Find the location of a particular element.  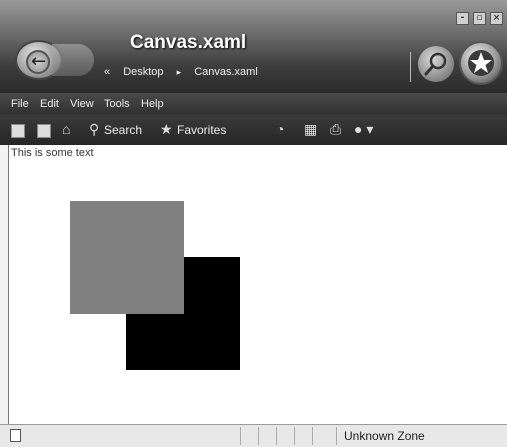

breadcrumb-file: Canvas.xaml is located at coordinates (226, 72).